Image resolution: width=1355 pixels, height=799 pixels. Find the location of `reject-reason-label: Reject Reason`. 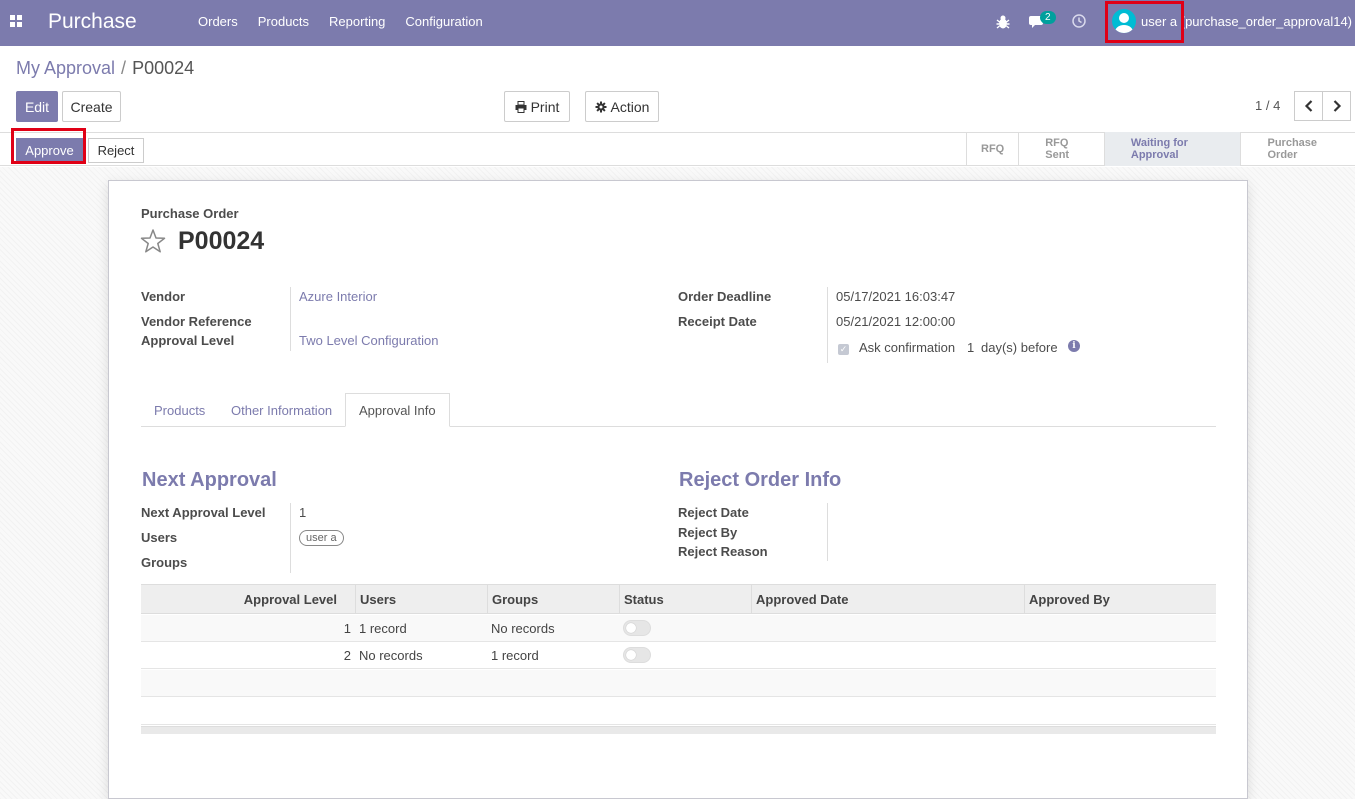

reject-reason-label: Reject Reason is located at coordinates (723, 551).